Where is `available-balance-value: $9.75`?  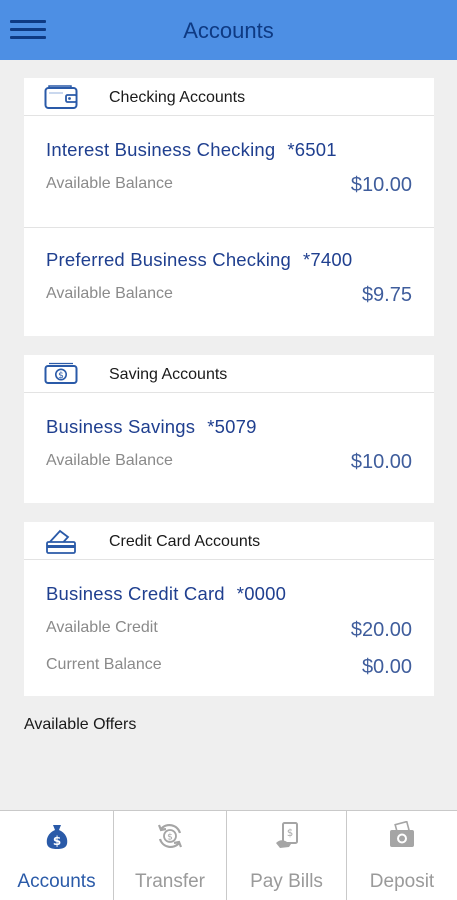
available-balance-value: $9.75 is located at coordinates (386, 295).